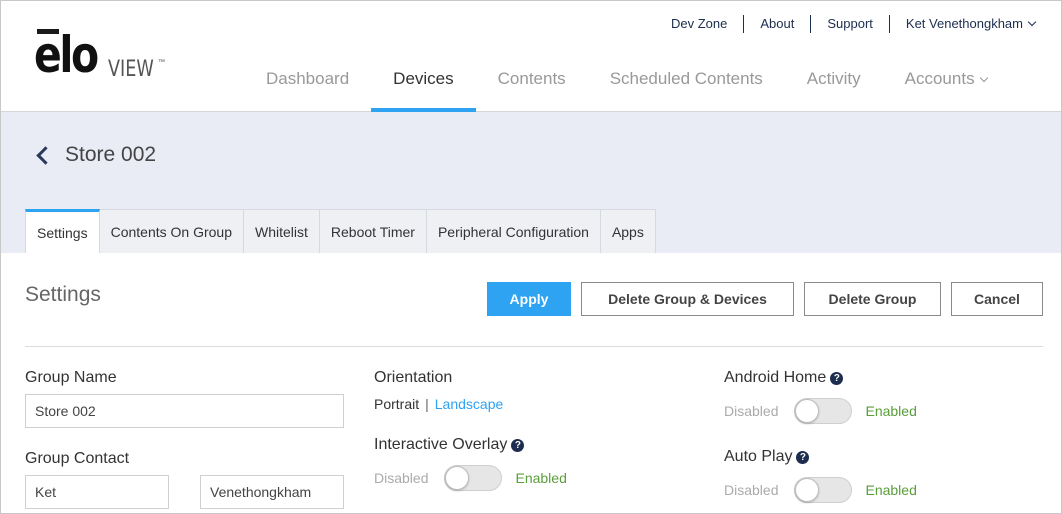 The height and width of the screenshot is (514, 1062). Describe the element at coordinates (686, 85) in the screenshot. I see `nav-scheduled-contents: Scheduled Contents` at that location.